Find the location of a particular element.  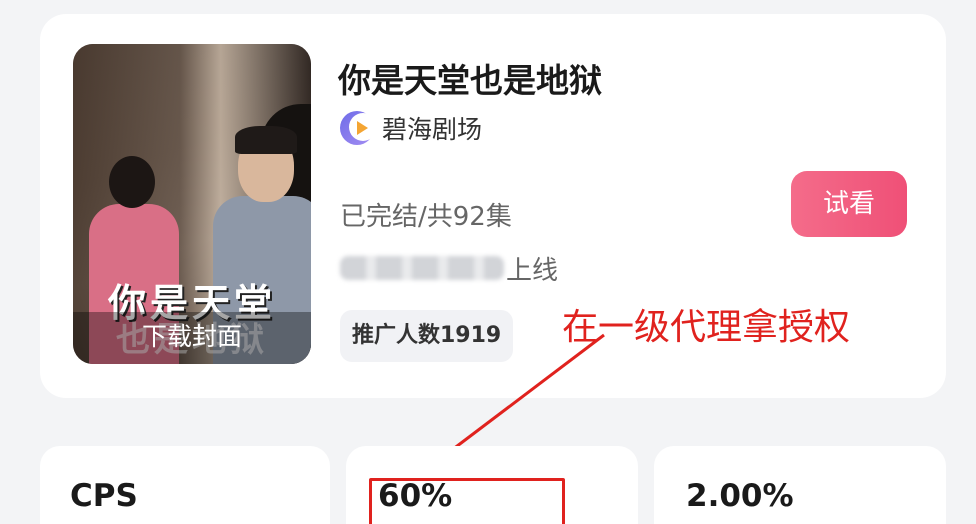

stat-value-type: CPS is located at coordinates (104, 496).